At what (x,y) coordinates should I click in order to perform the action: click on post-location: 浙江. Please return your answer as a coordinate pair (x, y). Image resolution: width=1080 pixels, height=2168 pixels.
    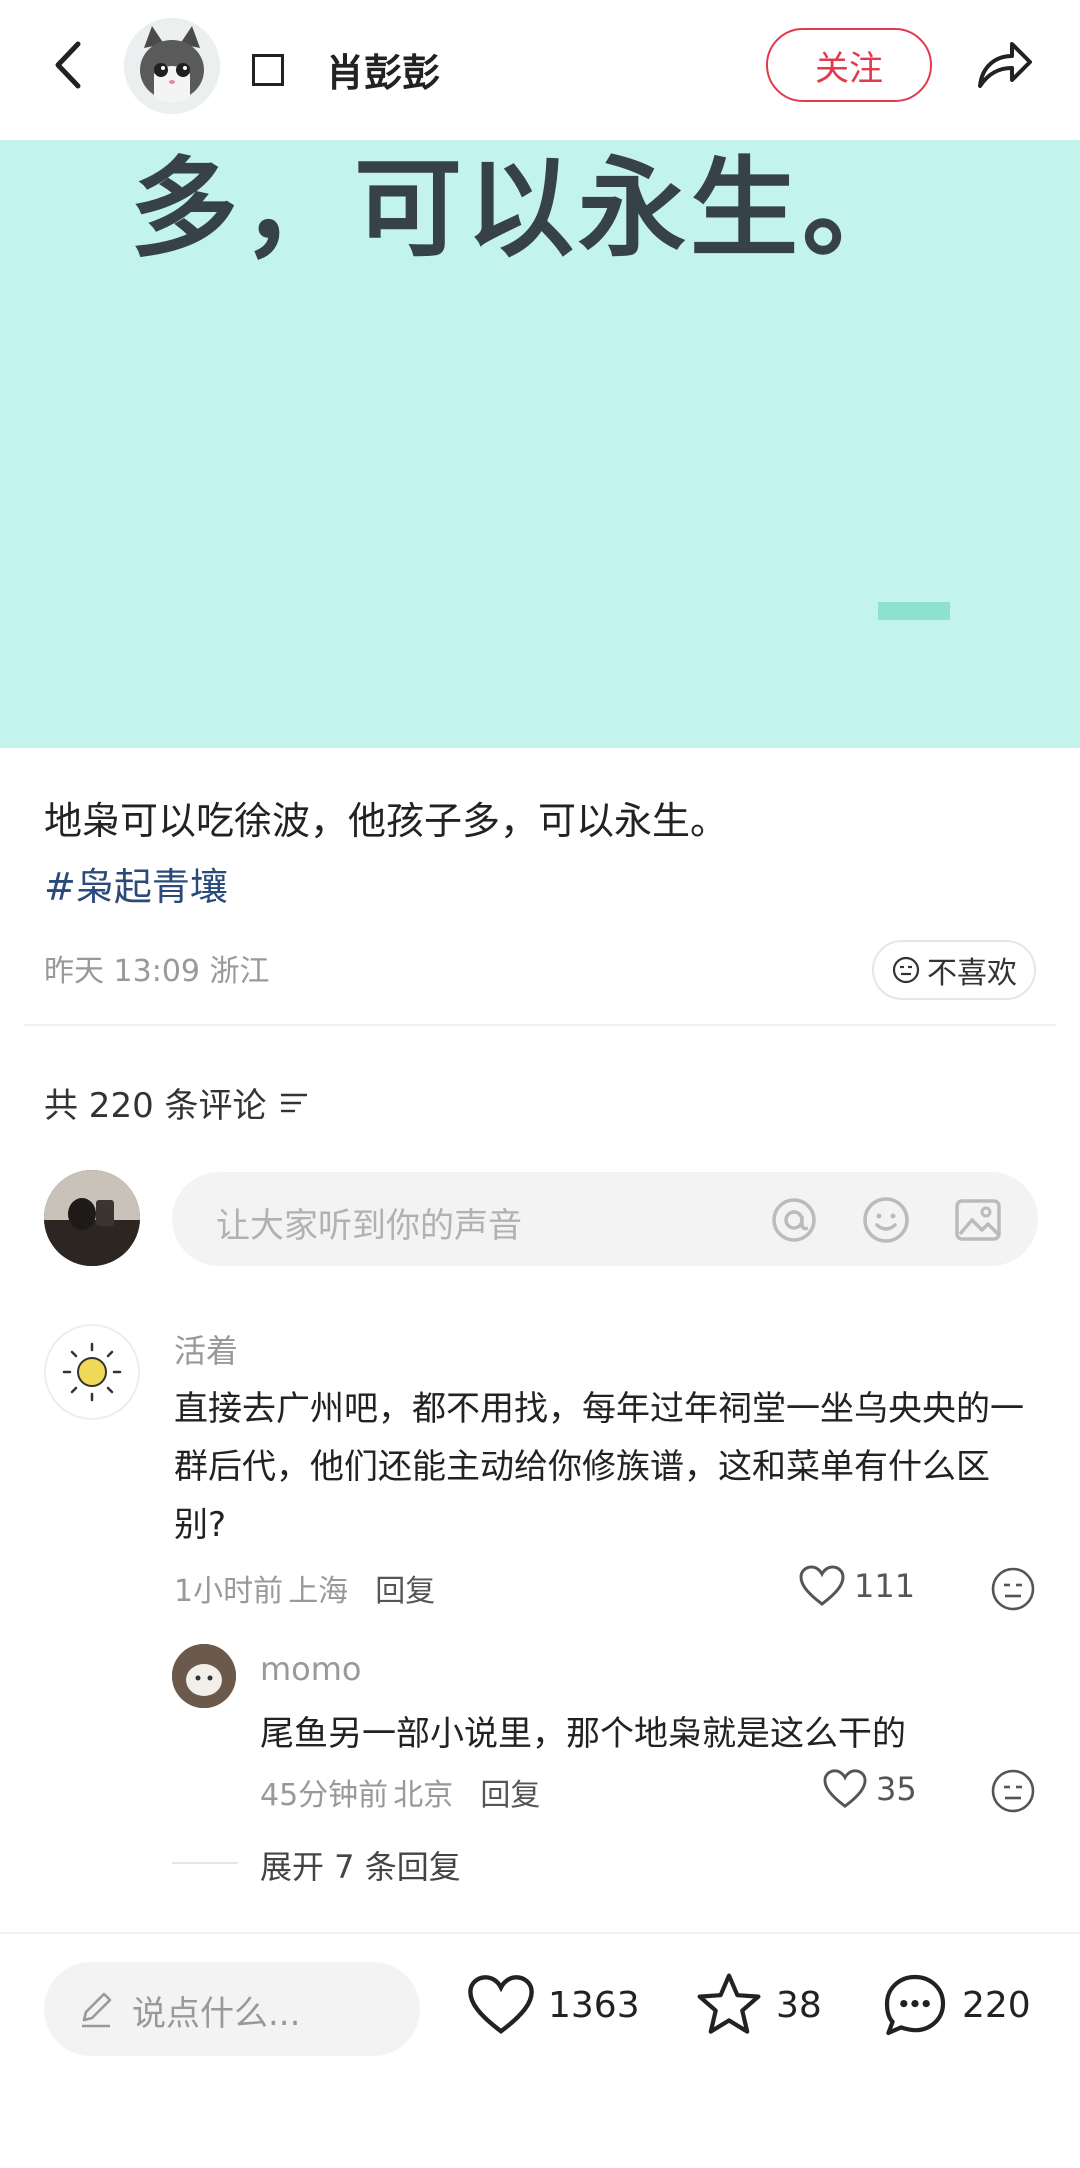
    Looking at the image, I should click on (239, 971).